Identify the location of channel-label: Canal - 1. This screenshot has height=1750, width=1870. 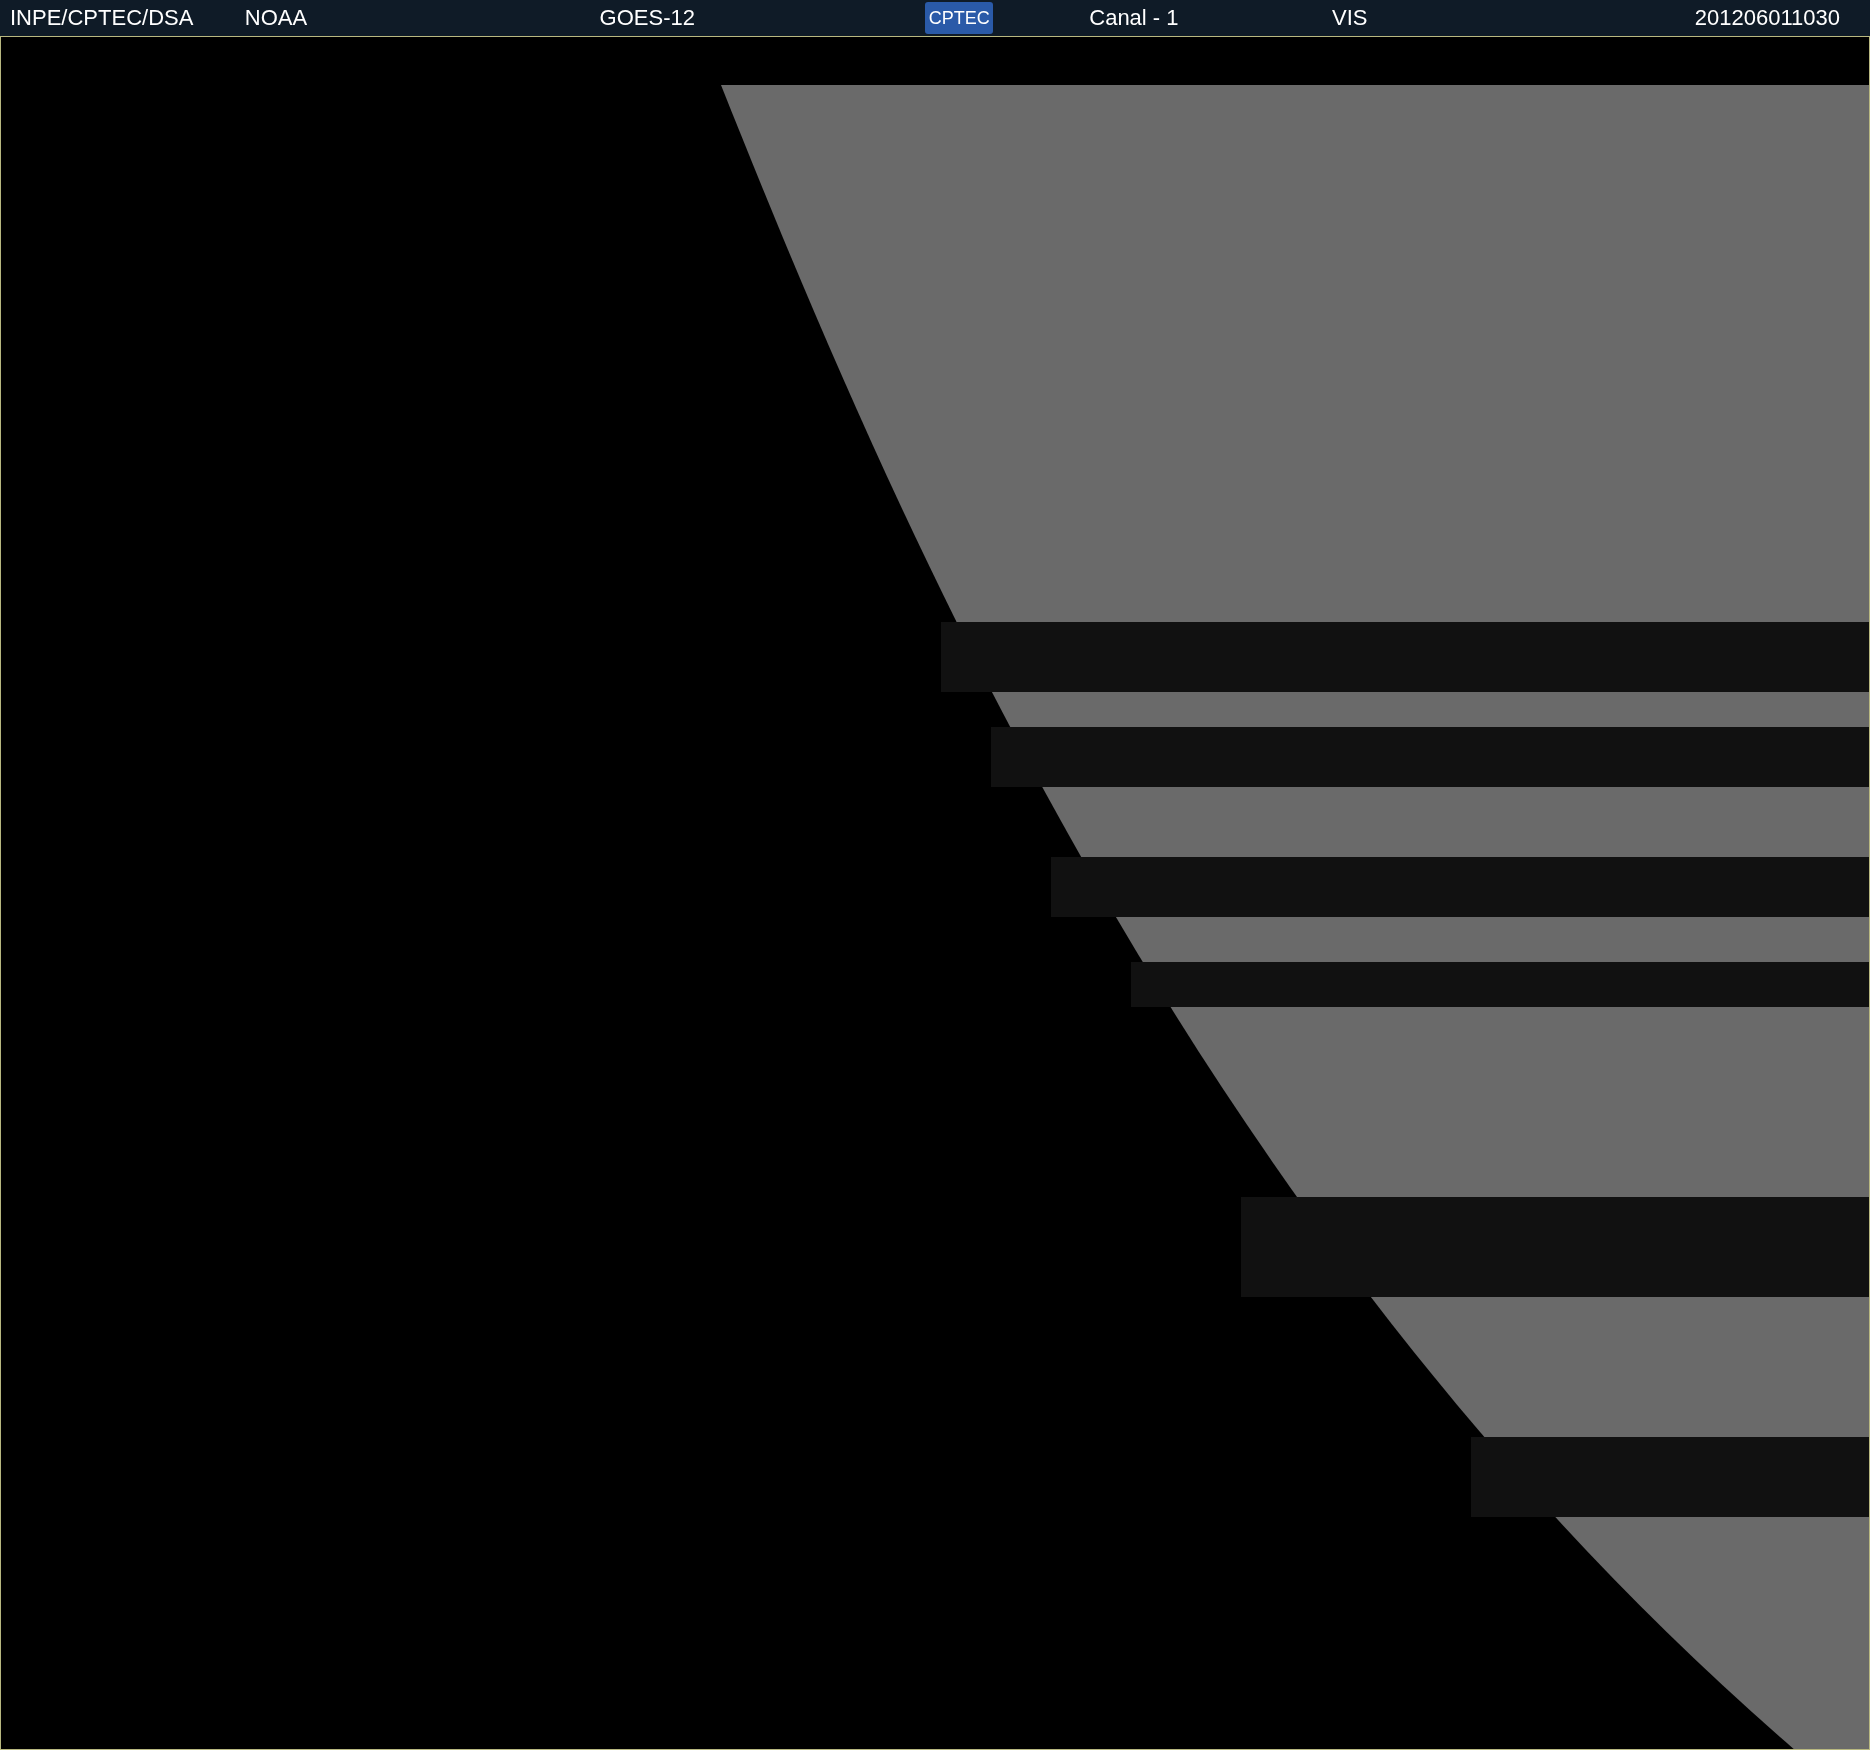
(1134, 18).